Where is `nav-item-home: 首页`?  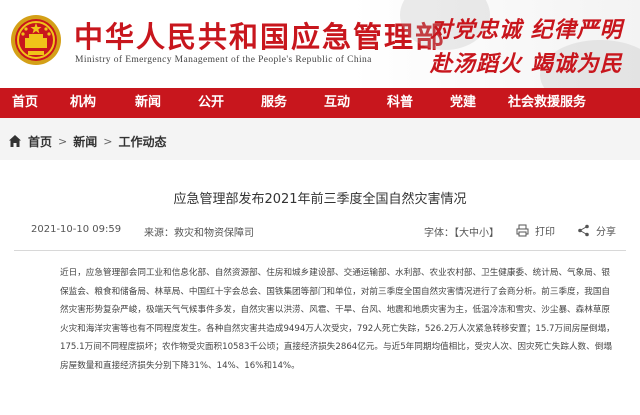
nav-item-home: 首页 is located at coordinates (25, 103).